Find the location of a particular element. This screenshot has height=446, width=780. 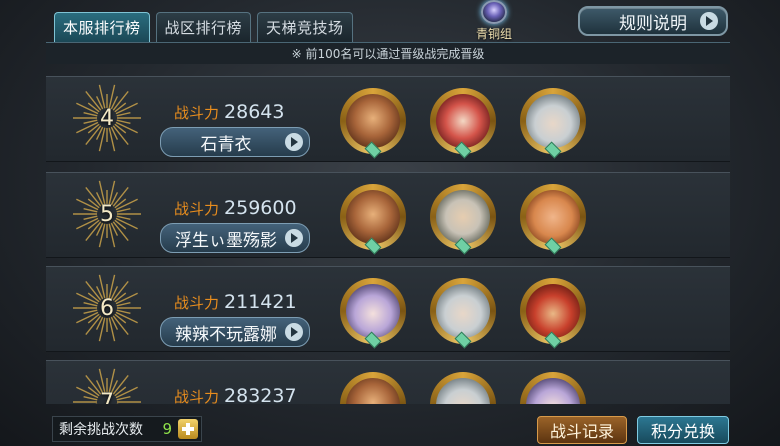

attempts-count: 9 is located at coordinates (167, 429).